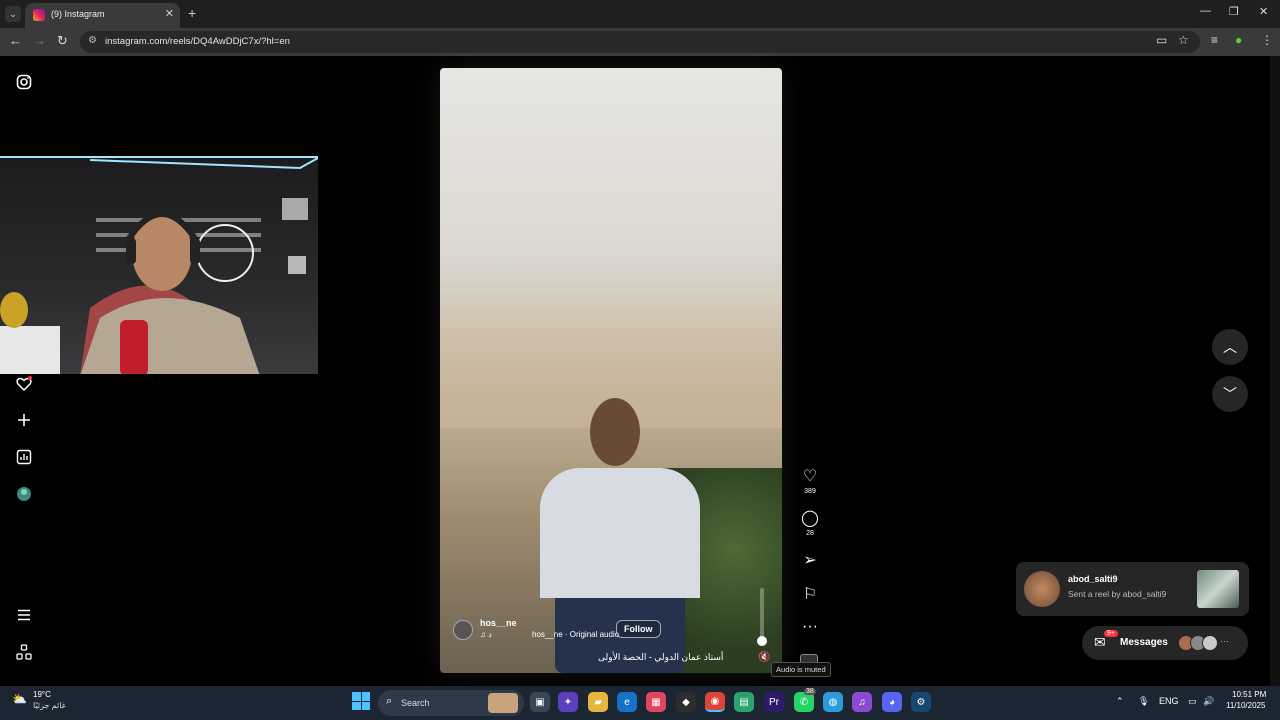  Describe the element at coordinates (1218, 589) in the screenshot. I see `notification-reel-thumbnail` at that location.